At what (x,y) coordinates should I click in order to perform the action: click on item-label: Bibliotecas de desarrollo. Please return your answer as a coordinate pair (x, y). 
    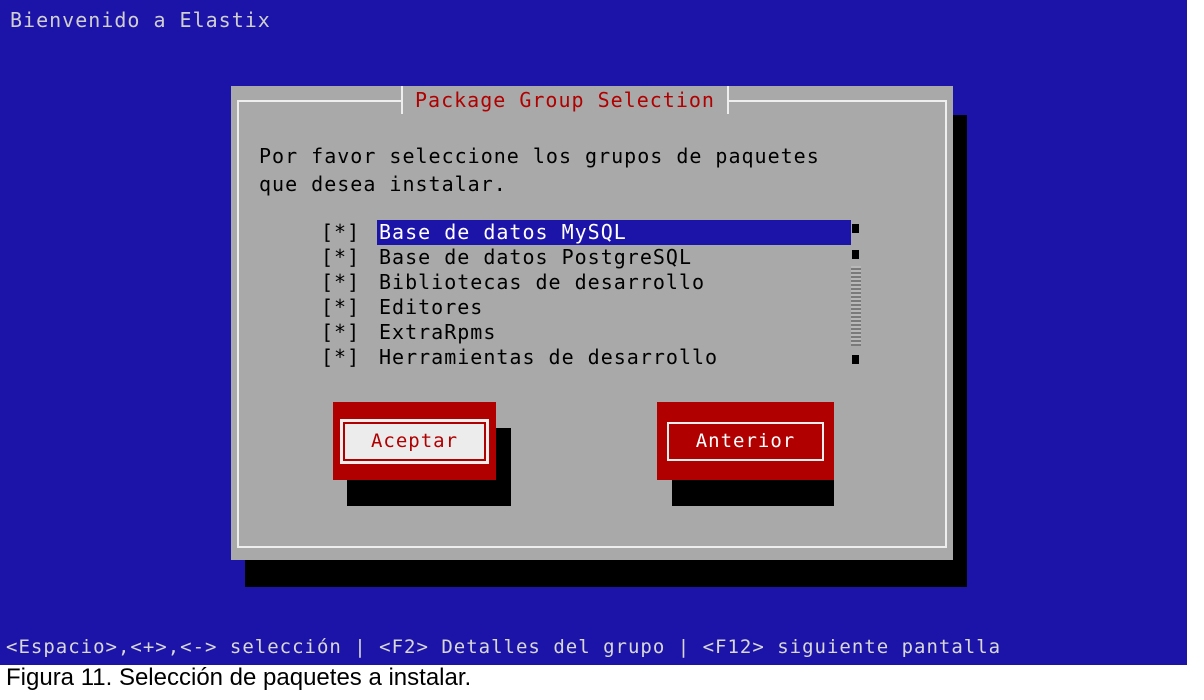
    Looking at the image, I should click on (542, 282).